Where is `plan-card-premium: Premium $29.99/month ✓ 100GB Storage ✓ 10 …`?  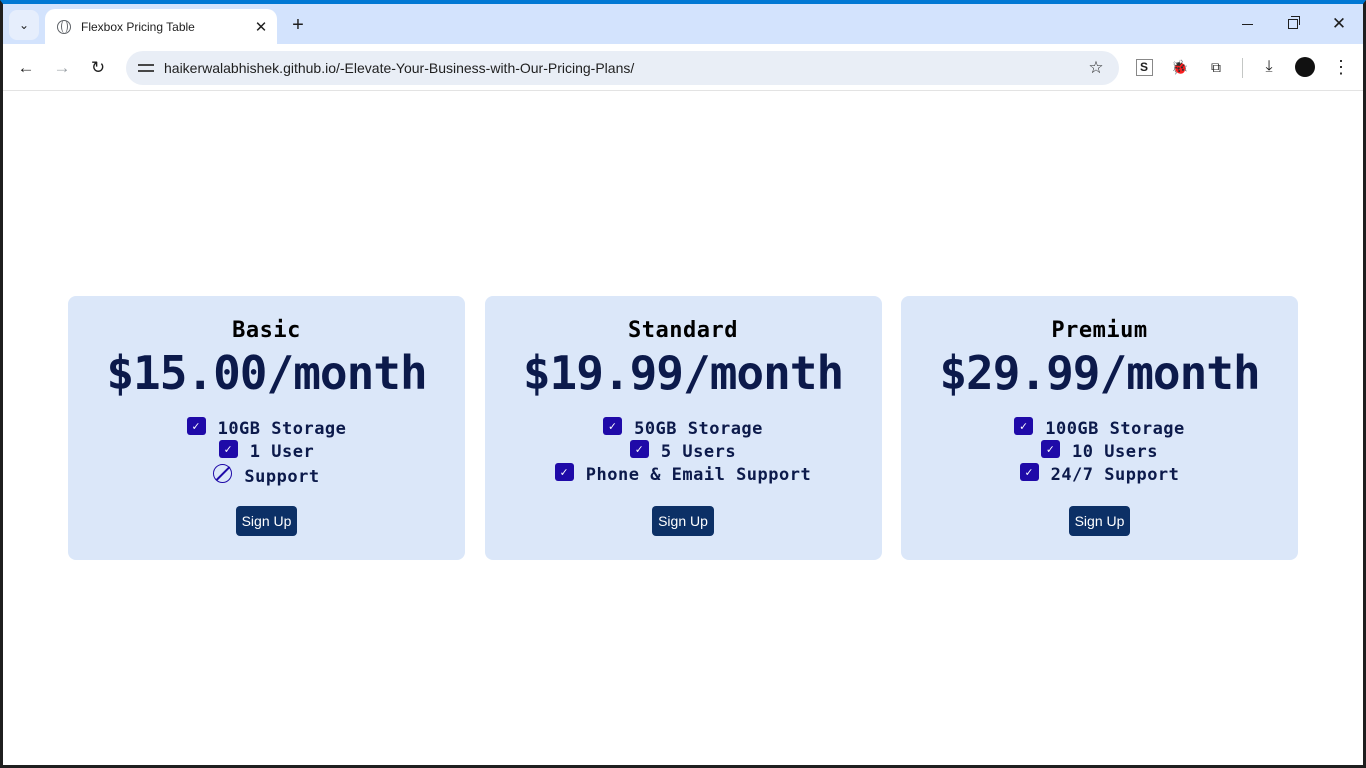
plan-card-premium: Premium $29.99/month ✓ 100GB Storage ✓ 10 … is located at coordinates (1099, 428).